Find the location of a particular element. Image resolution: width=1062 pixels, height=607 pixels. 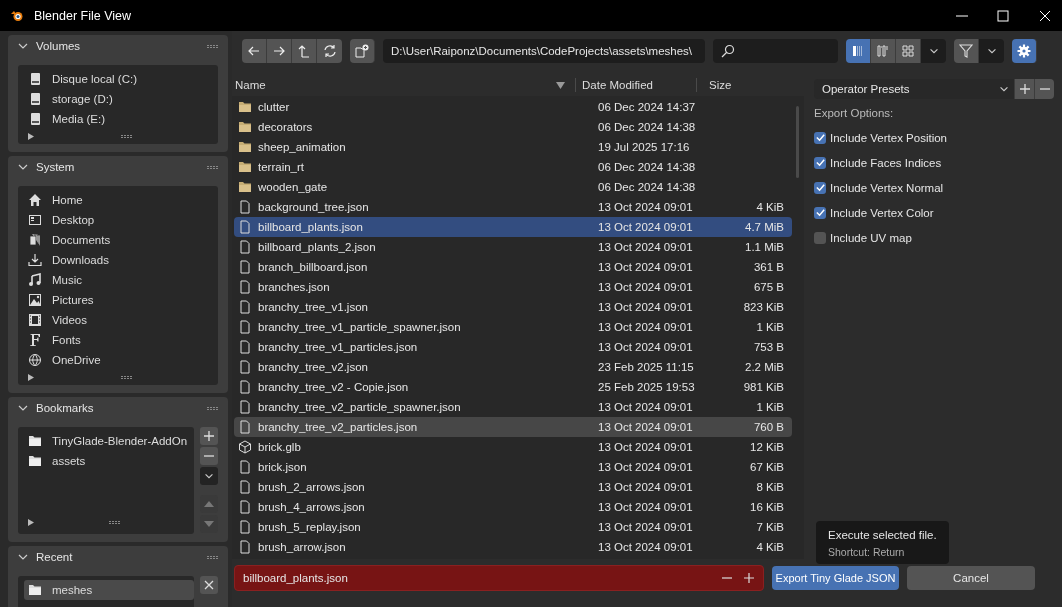

file-row: terrain_rt 06 Dec 2024 14:38 is located at coordinates (513, 167).